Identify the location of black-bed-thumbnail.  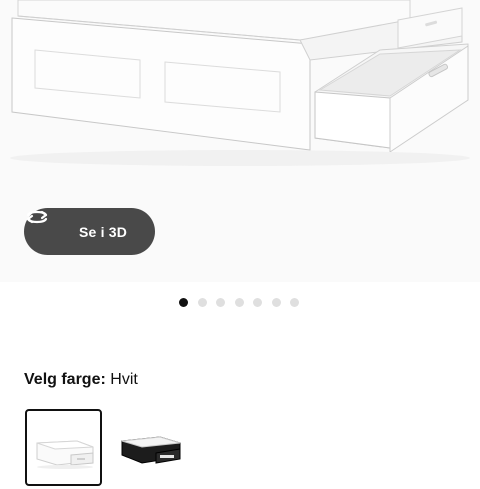
(151, 450).